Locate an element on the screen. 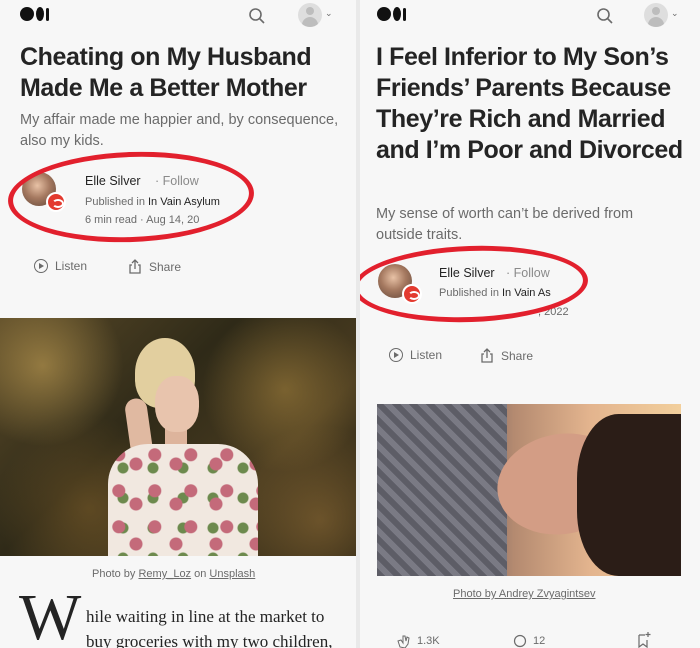 The image size is (700, 648). comment-icon is located at coordinates (520, 641).